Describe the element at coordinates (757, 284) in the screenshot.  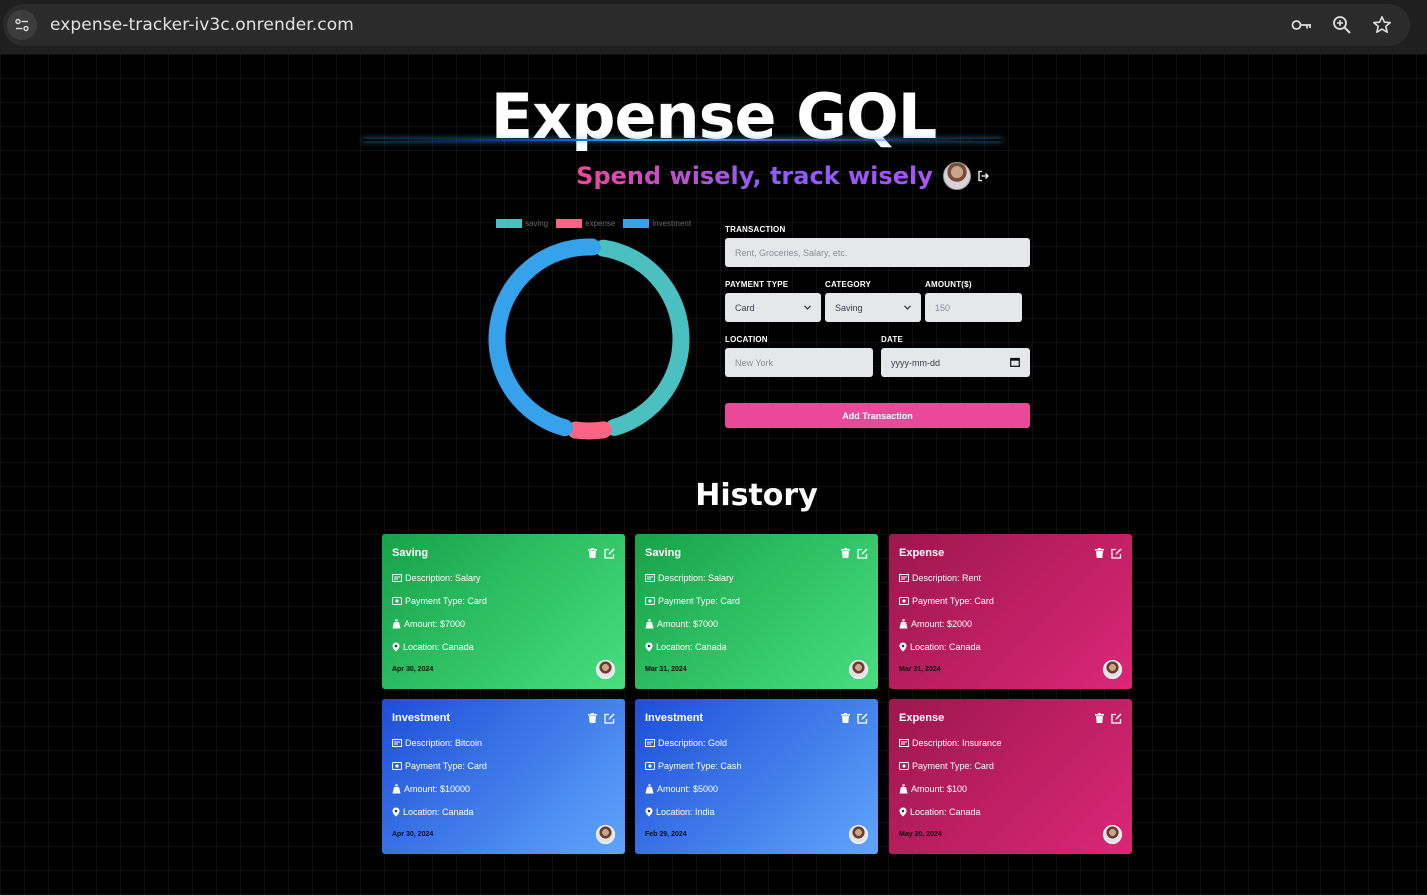
I see `payment-type-label: PAYMENT TYPE` at that location.